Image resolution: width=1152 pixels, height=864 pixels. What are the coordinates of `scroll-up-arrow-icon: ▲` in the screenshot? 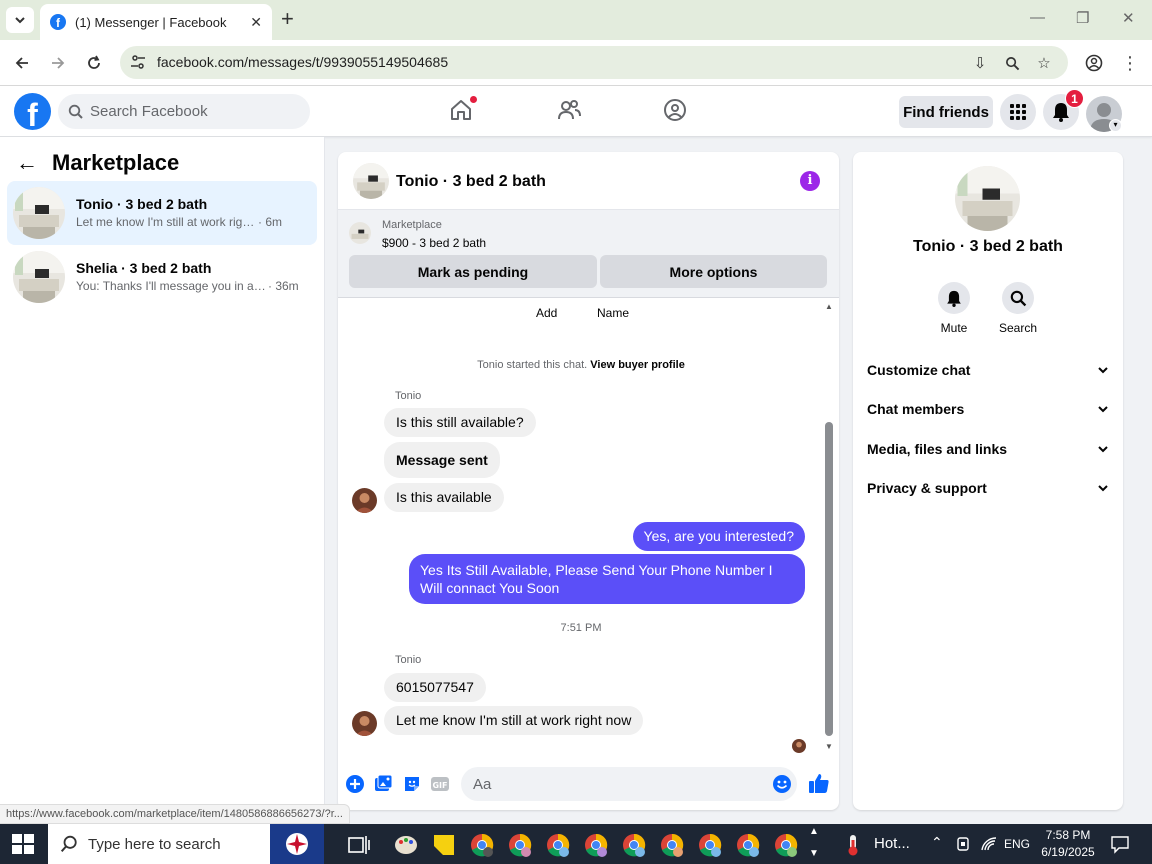 It's located at (829, 306).